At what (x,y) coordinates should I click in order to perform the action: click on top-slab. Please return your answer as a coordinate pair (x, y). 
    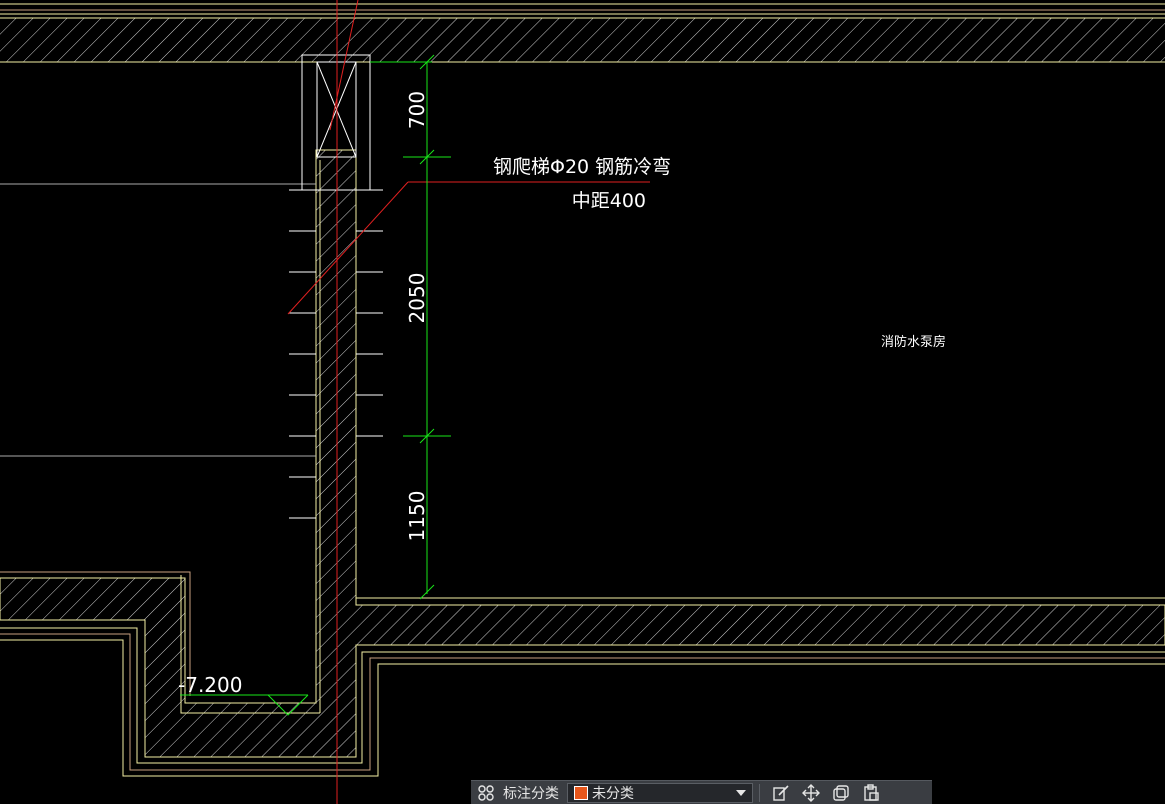
    Looking at the image, I should click on (582, 33).